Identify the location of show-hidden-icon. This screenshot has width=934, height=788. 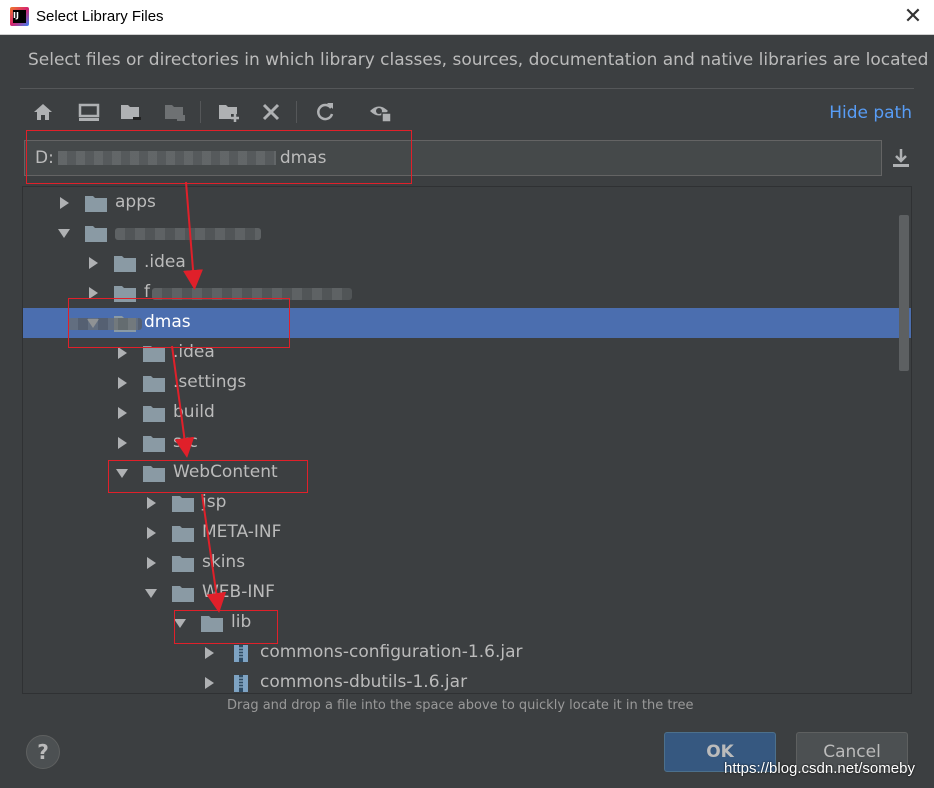
(381, 114).